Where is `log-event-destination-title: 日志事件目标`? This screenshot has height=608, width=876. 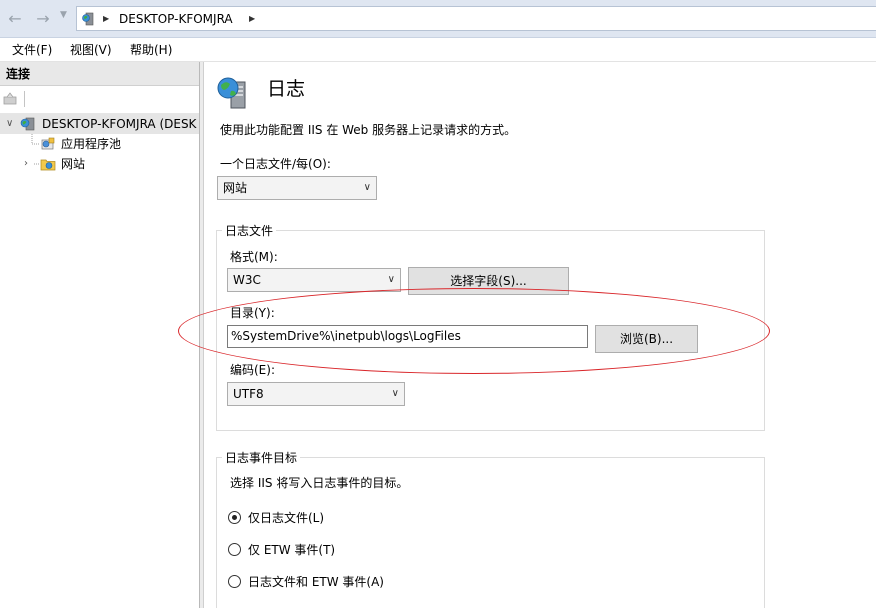
log-event-destination-title: 日志事件目标 is located at coordinates (261, 458).